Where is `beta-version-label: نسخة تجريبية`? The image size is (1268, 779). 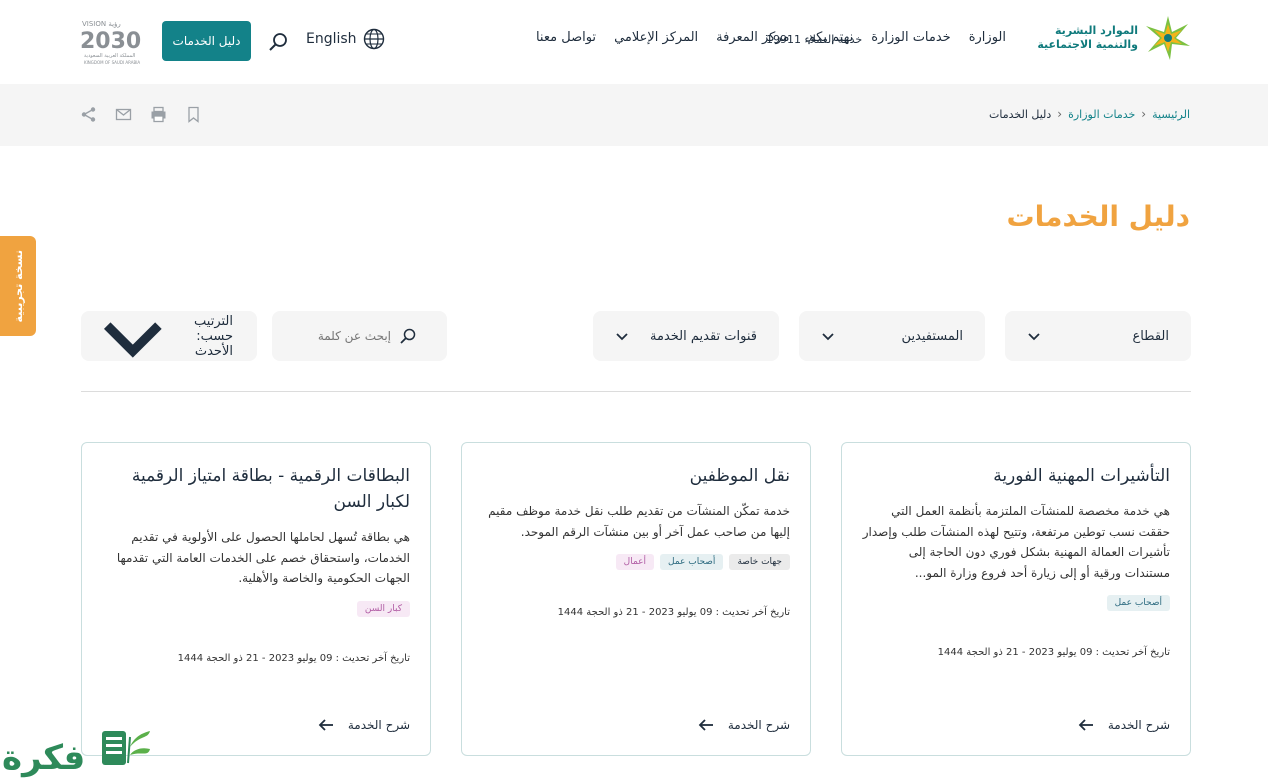 beta-version-label: نسخة تجريبية is located at coordinates (18, 286).